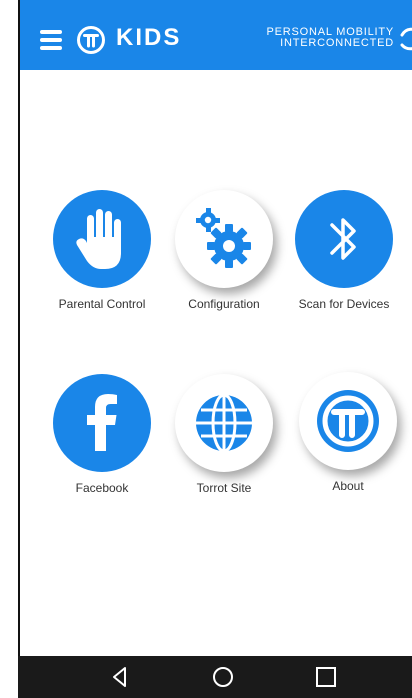  I want to click on system-navigation-bar, so click(215, 677).